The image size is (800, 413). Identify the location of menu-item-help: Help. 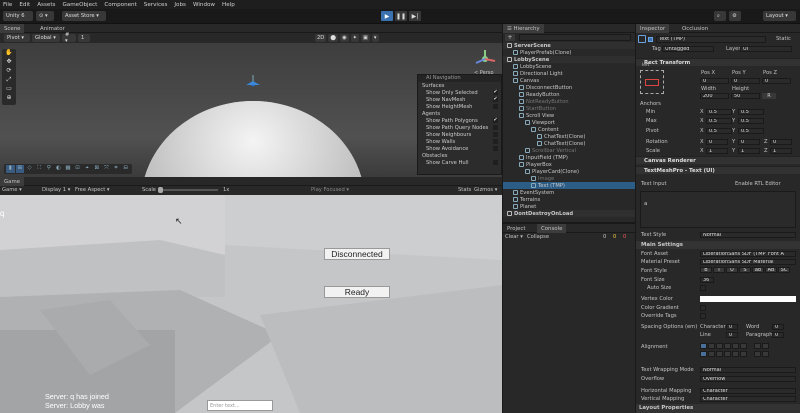
(228, 5).